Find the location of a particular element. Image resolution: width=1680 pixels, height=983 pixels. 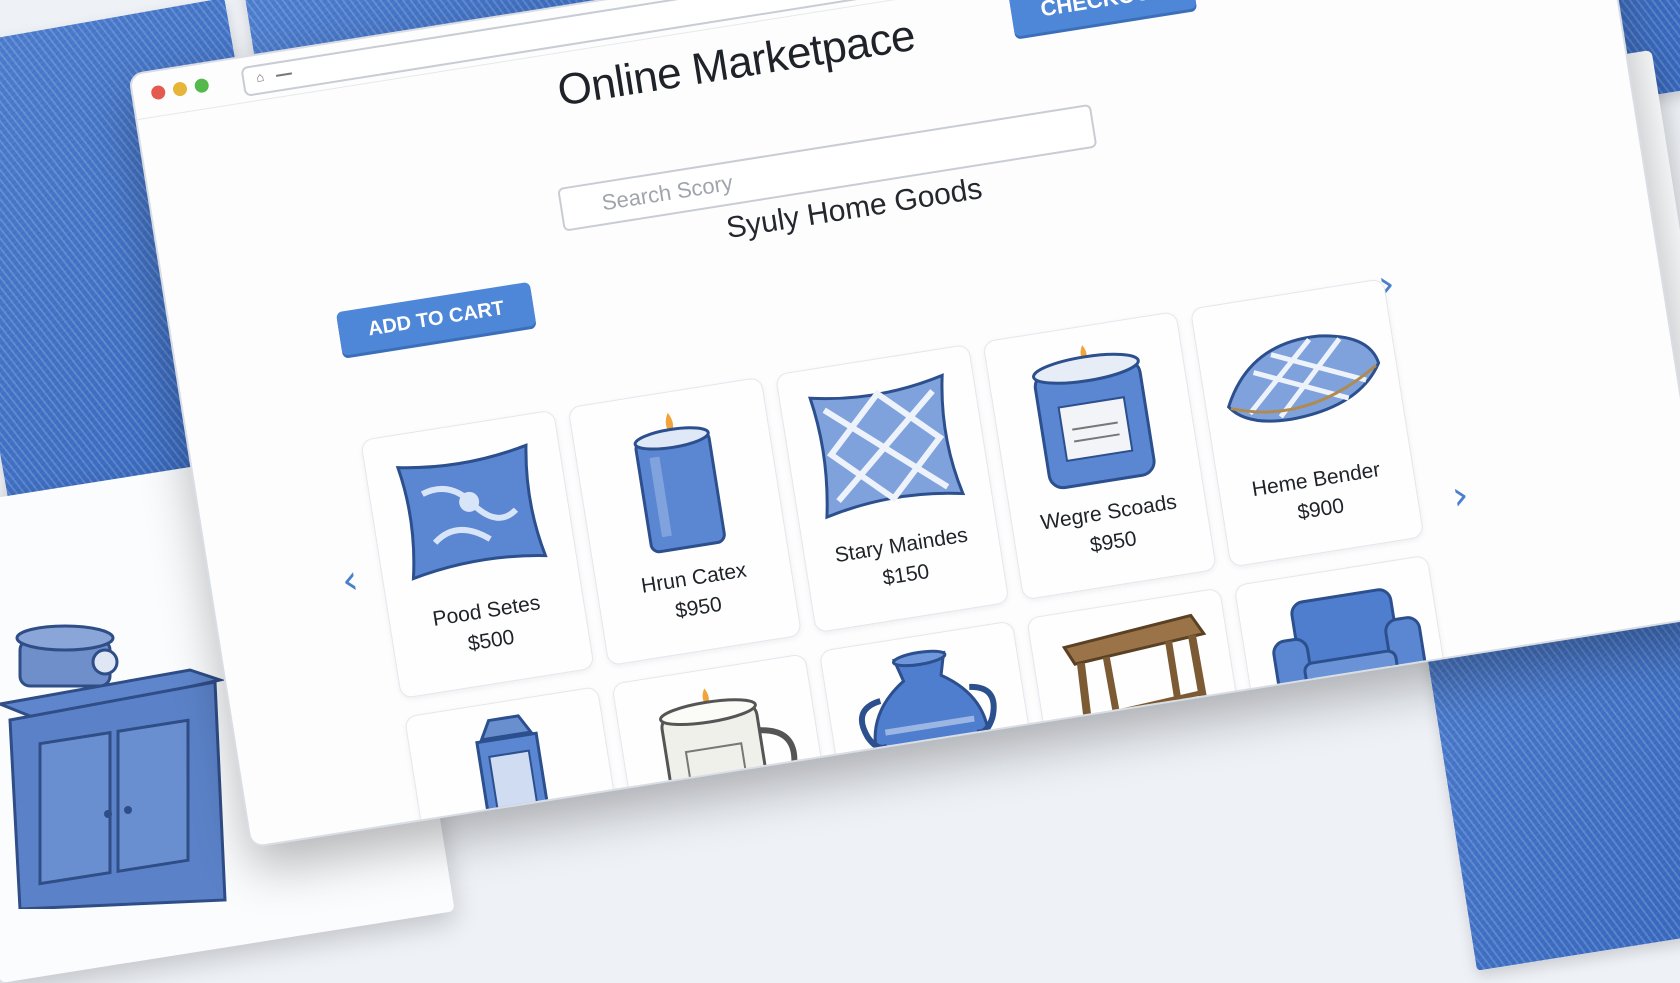

lantern-icon is located at coordinates (516, 781).